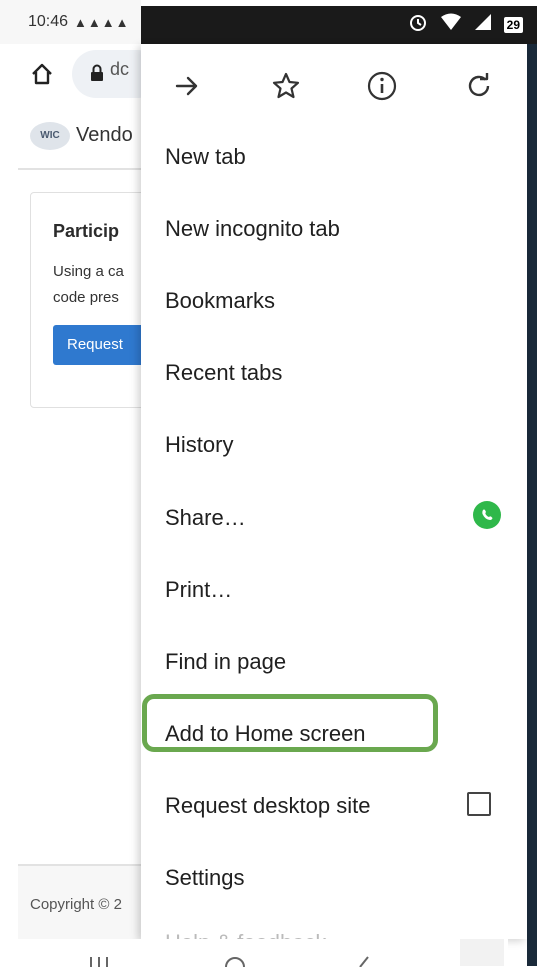 Image resolution: width=537 pixels, height=972 pixels. What do you see at coordinates (487, 517) in the screenshot?
I see `whatsapp-icon` at bounding box center [487, 517].